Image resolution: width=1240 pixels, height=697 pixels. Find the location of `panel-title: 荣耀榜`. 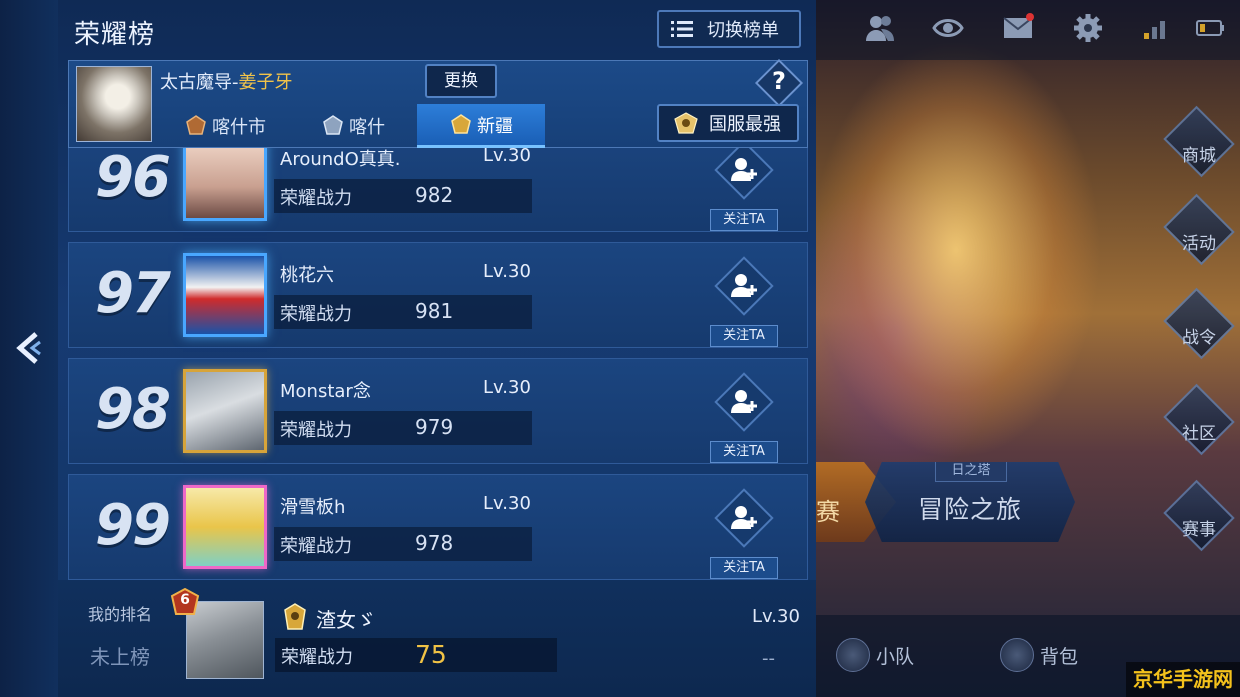

panel-title: 荣耀榜 is located at coordinates (115, 35).